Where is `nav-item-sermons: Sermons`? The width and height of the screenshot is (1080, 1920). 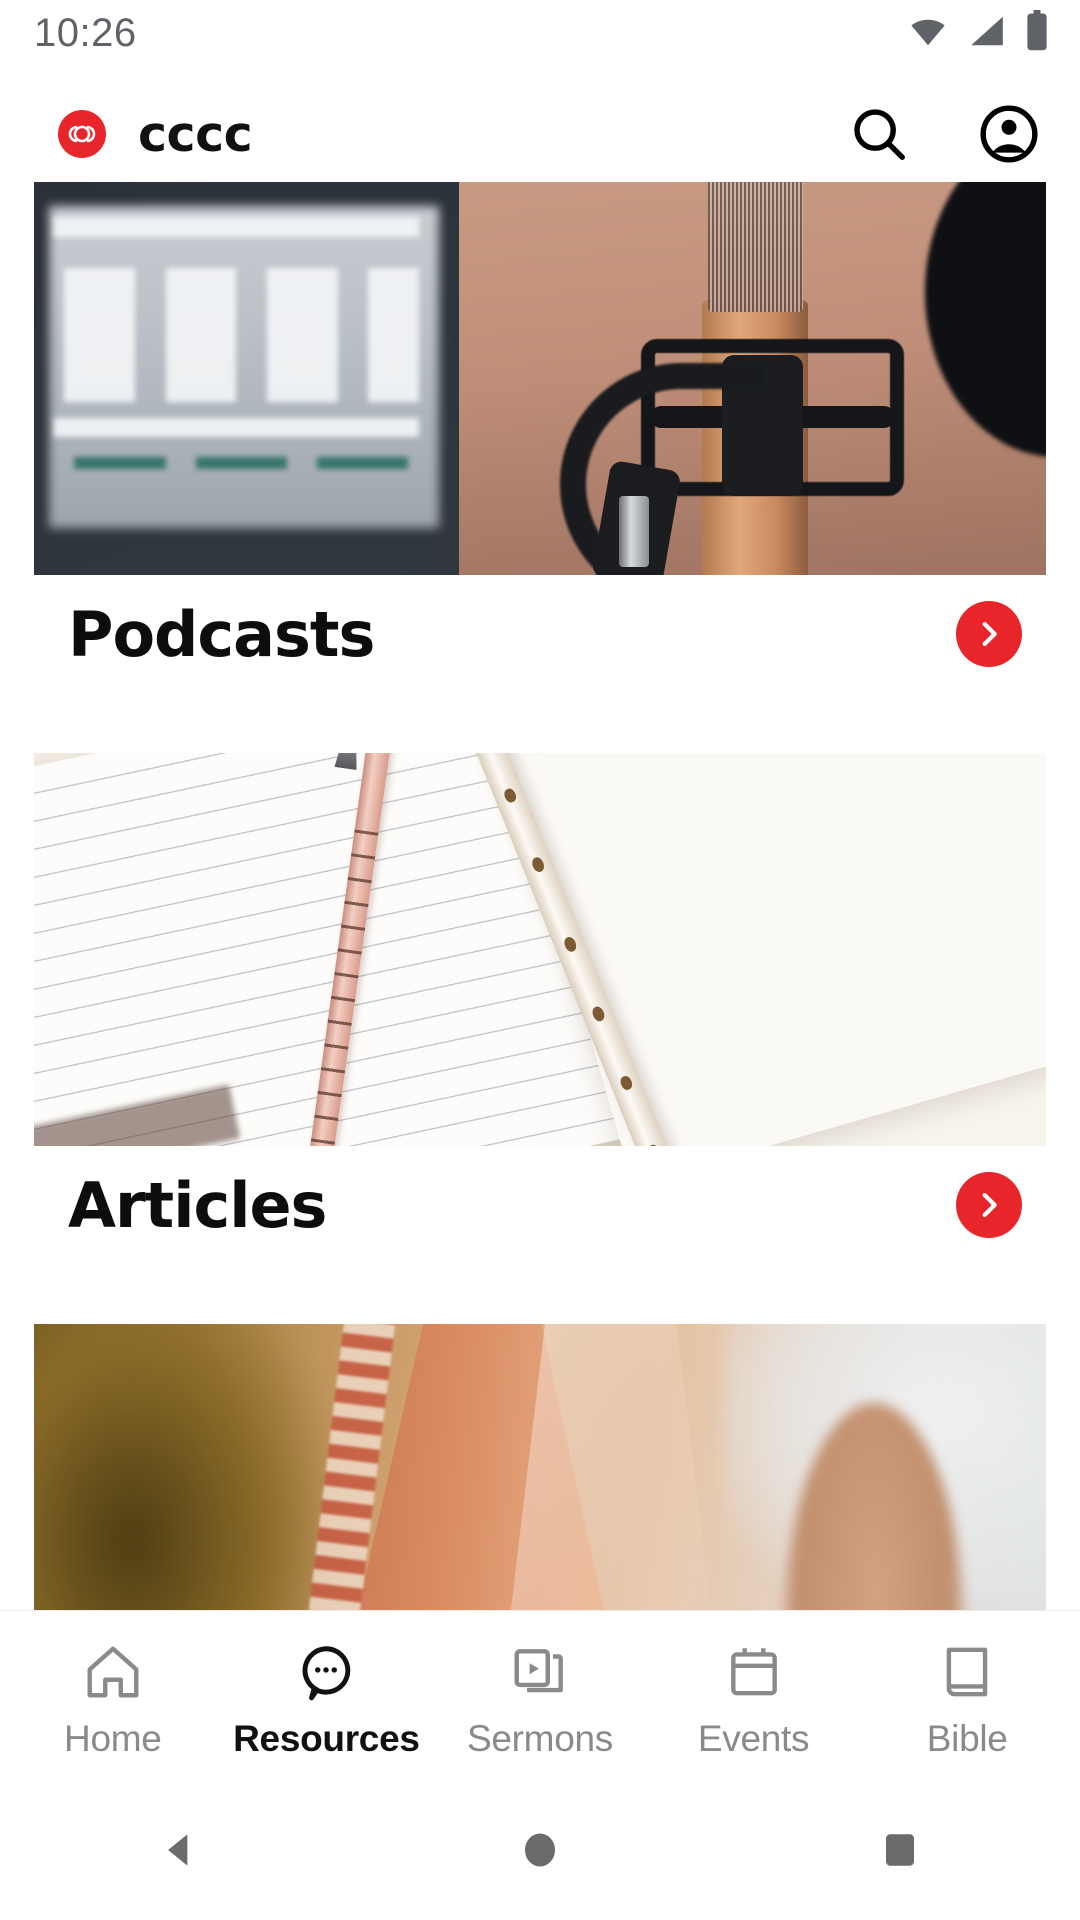
nav-item-sermons: Sermons is located at coordinates (540, 1696).